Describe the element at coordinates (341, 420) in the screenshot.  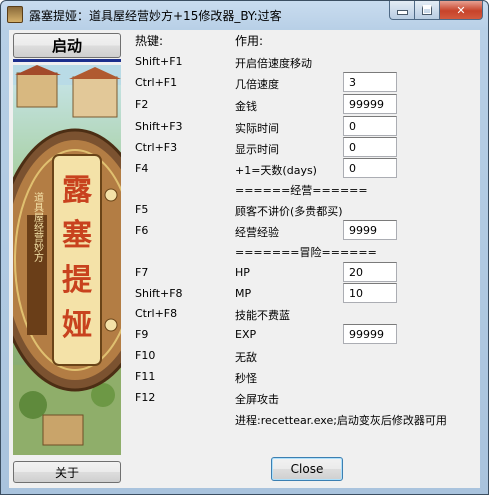
I see `process-note: 进程:recettear.exe;启动变灰后修改器可用` at that location.